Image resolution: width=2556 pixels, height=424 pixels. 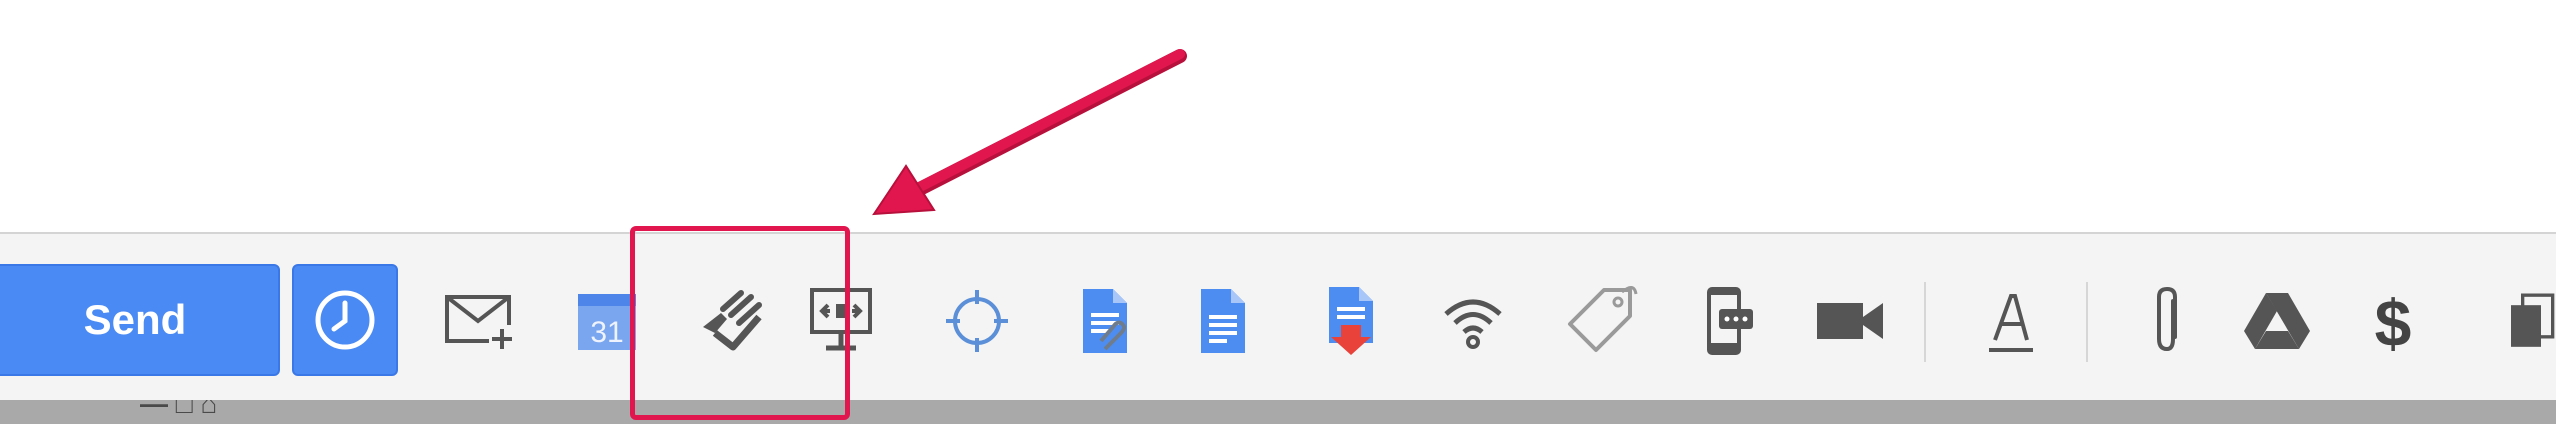 I want to click on paperclip-icon, so click(x=2167, y=319).